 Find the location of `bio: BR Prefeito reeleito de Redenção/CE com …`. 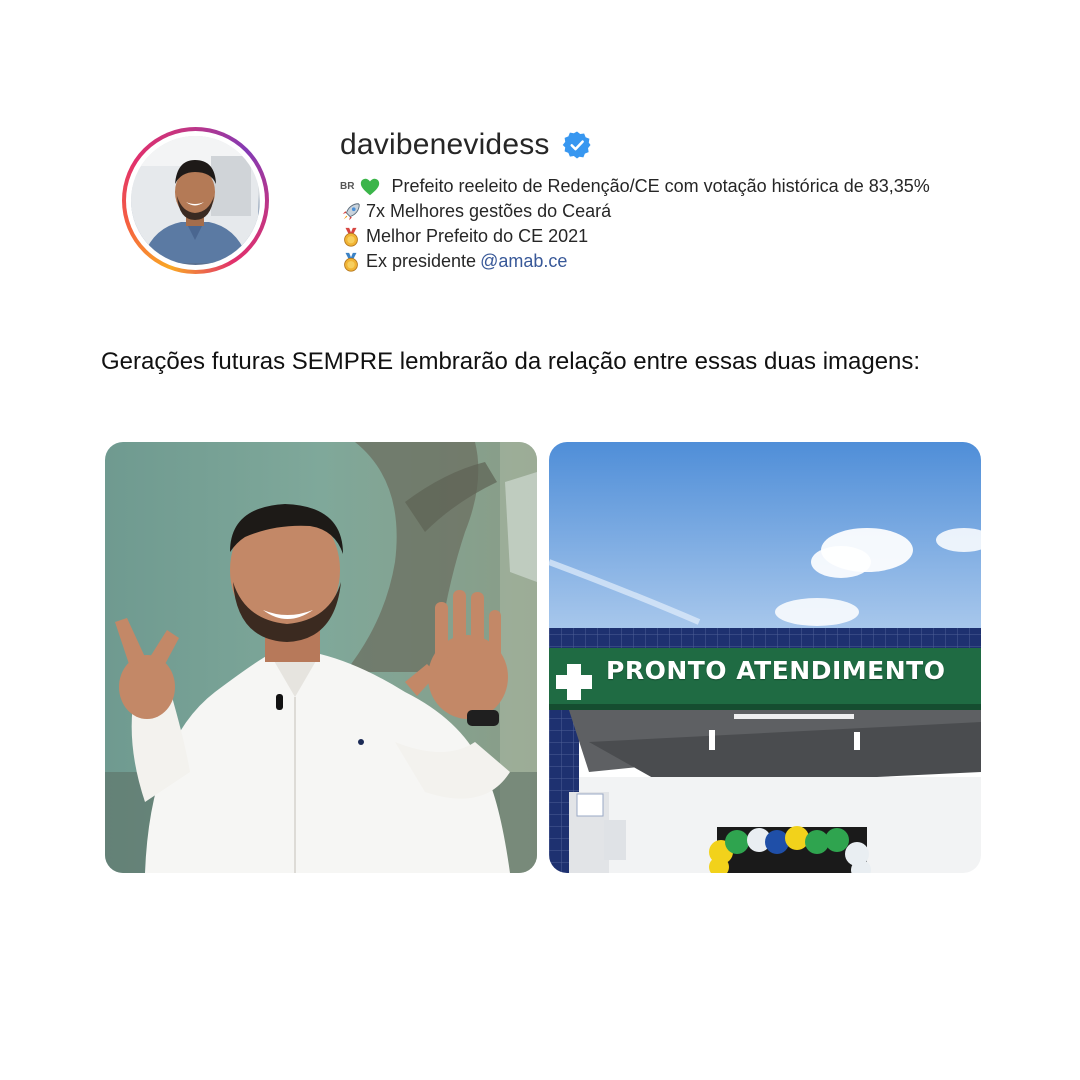

bio: BR Prefeito reeleito de Redenção/CE com … is located at coordinates (635, 224).